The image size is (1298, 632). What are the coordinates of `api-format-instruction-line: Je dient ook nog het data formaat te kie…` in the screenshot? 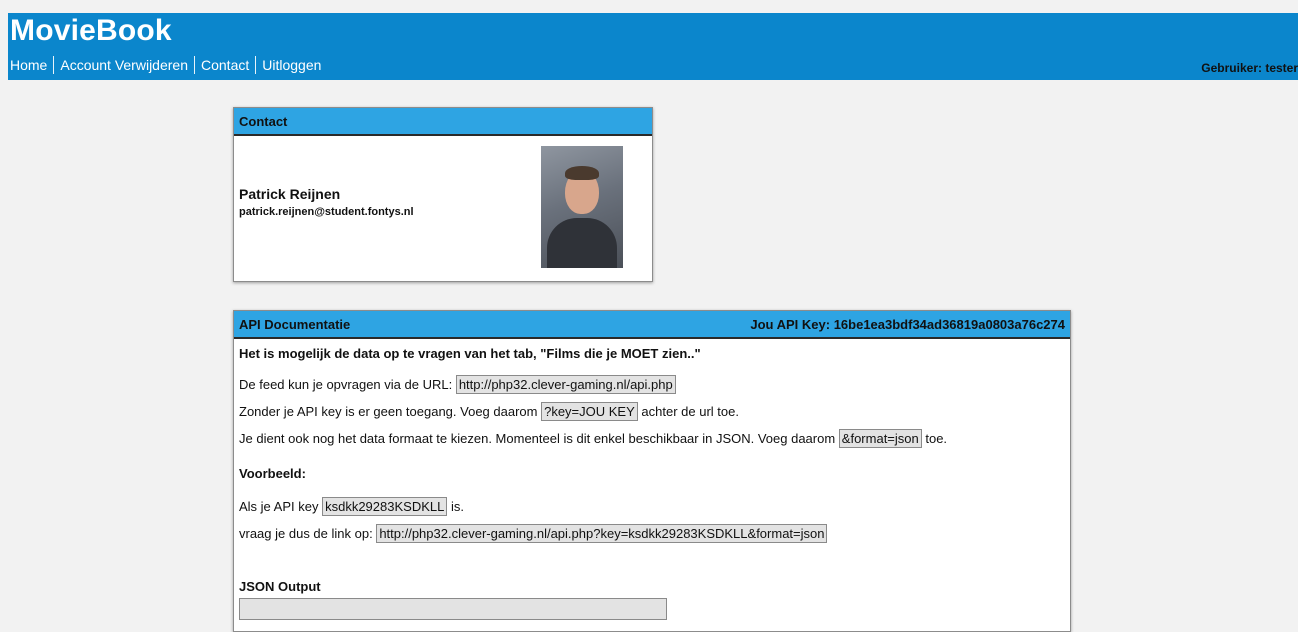 It's located at (652, 438).